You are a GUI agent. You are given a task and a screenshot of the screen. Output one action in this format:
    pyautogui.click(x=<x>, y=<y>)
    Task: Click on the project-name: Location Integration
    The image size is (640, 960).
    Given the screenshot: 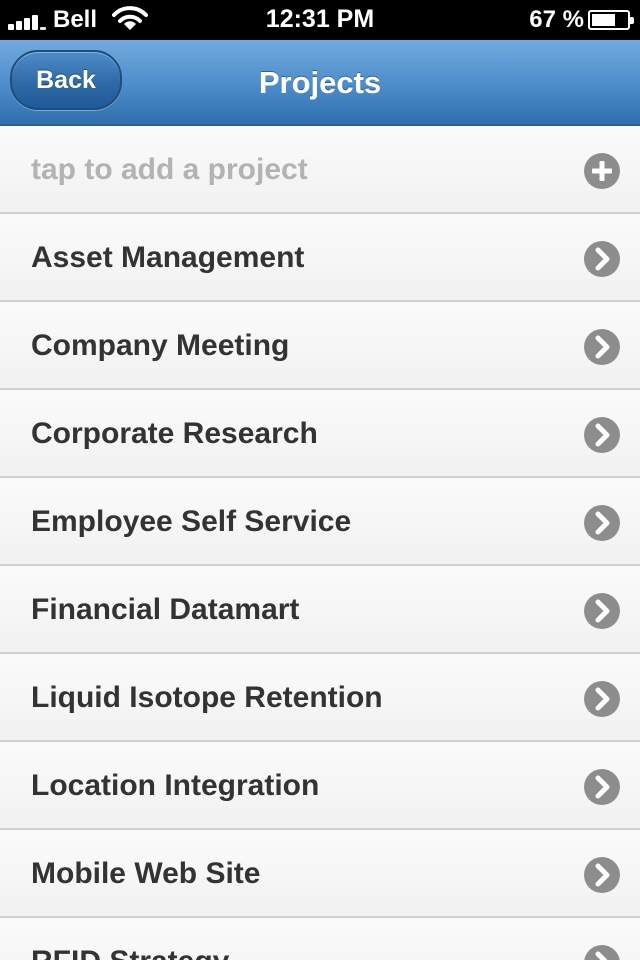 What is the action you would take?
    pyautogui.click(x=175, y=785)
    